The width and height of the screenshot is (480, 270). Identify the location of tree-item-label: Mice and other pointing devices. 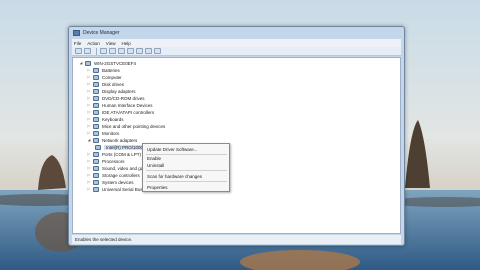
(134, 126).